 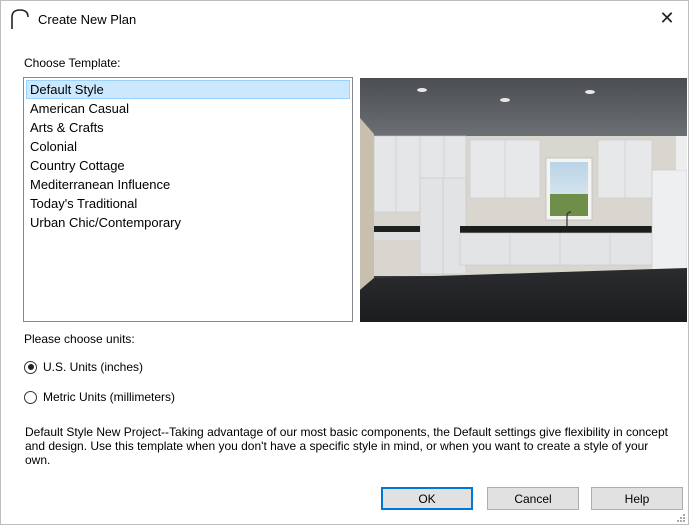 I want to click on template-item: Mediterranean Influence, so click(x=188, y=184).